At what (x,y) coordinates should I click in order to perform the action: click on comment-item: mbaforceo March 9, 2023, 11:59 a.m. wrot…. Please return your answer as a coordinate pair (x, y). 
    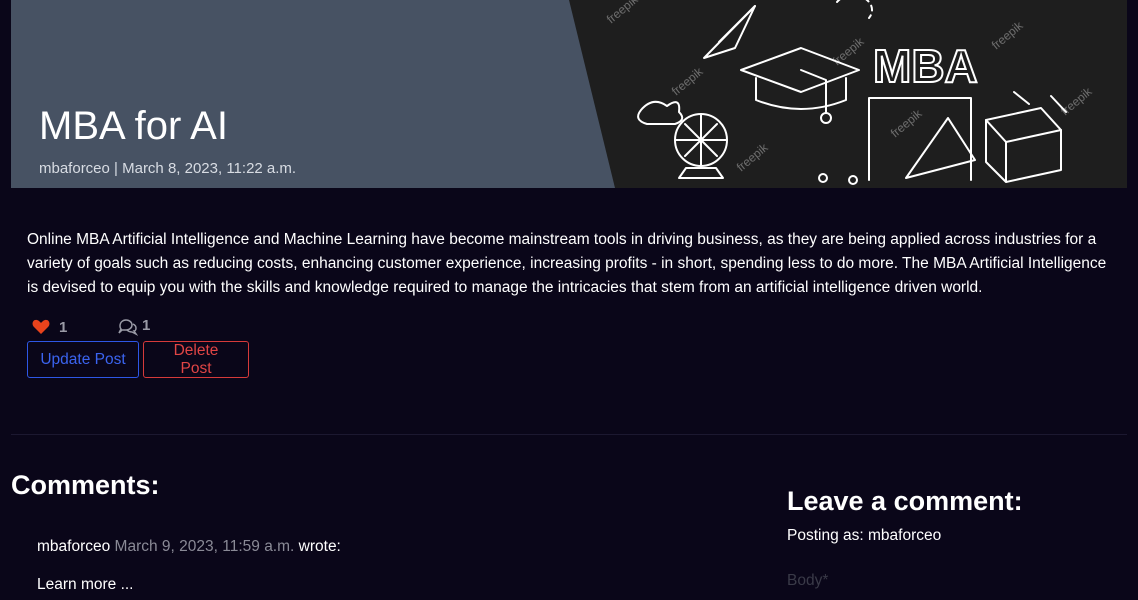
    Looking at the image, I should click on (387, 564).